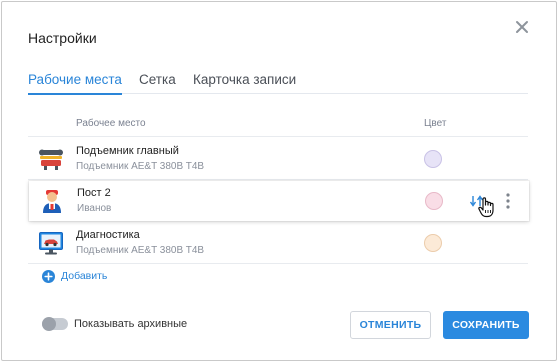 This screenshot has height=362, width=558. Describe the element at coordinates (49, 324) in the screenshot. I see `toggle-knob` at that location.